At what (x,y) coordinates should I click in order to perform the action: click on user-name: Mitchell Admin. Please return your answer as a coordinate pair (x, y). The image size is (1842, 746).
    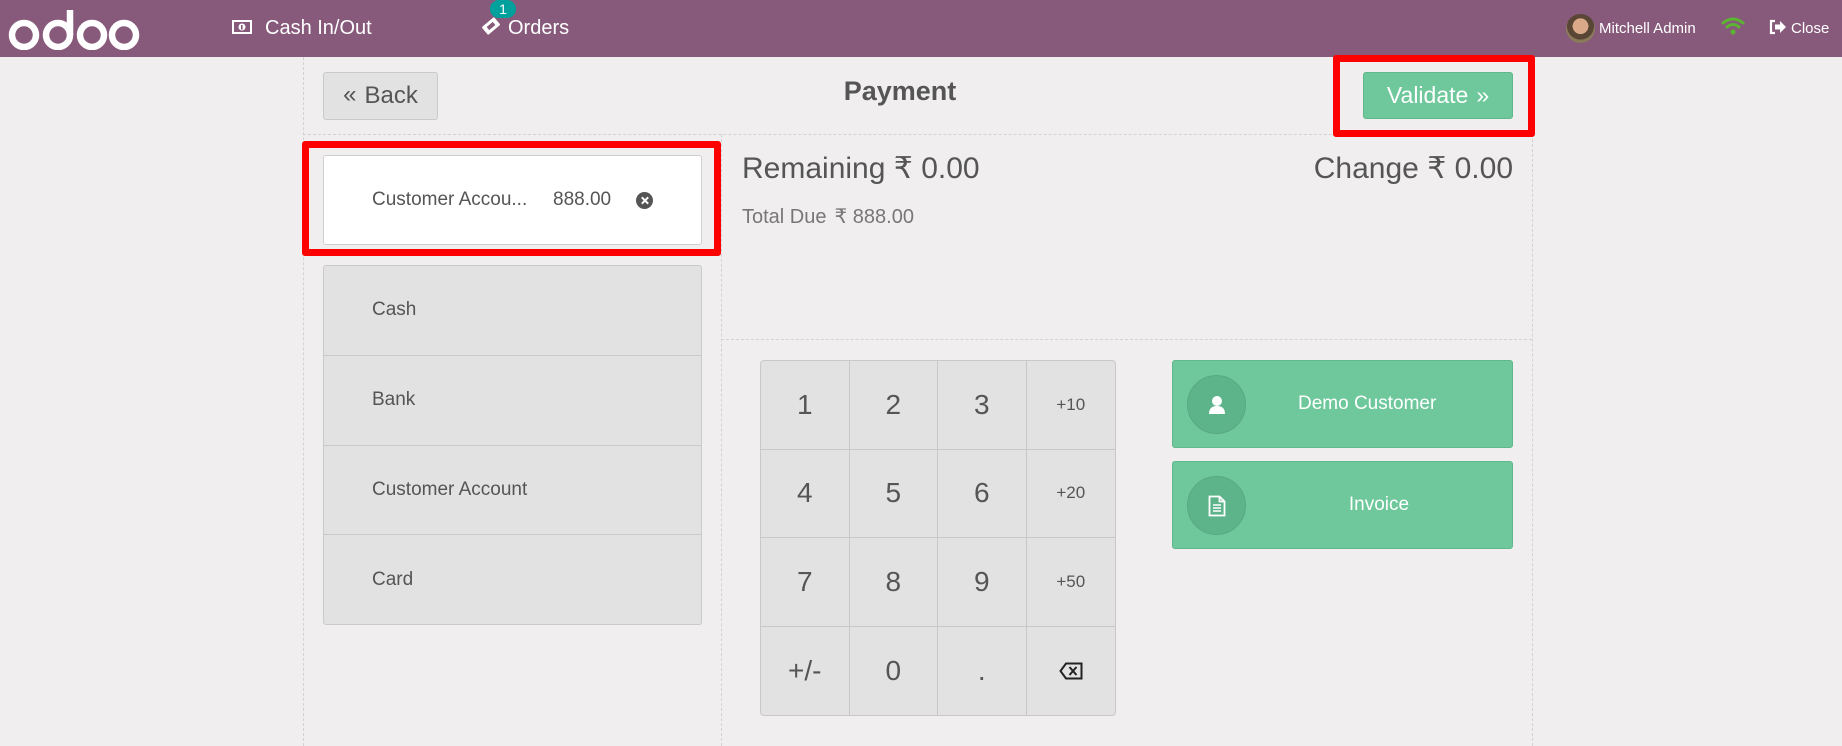
    Looking at the image, I should click on (1647, 28).